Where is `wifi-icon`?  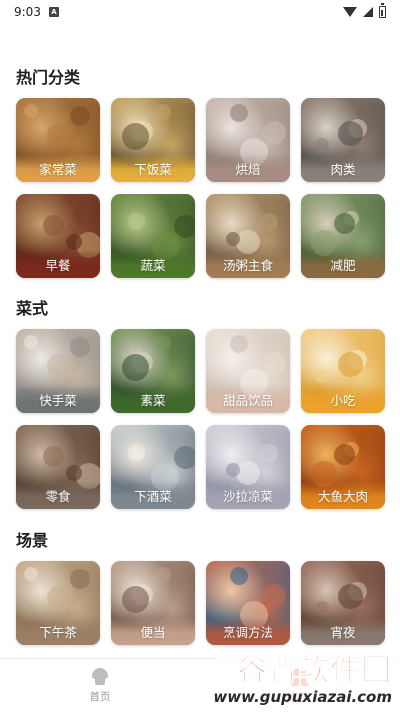
wifi-icon is located at coordinates (350, 12).